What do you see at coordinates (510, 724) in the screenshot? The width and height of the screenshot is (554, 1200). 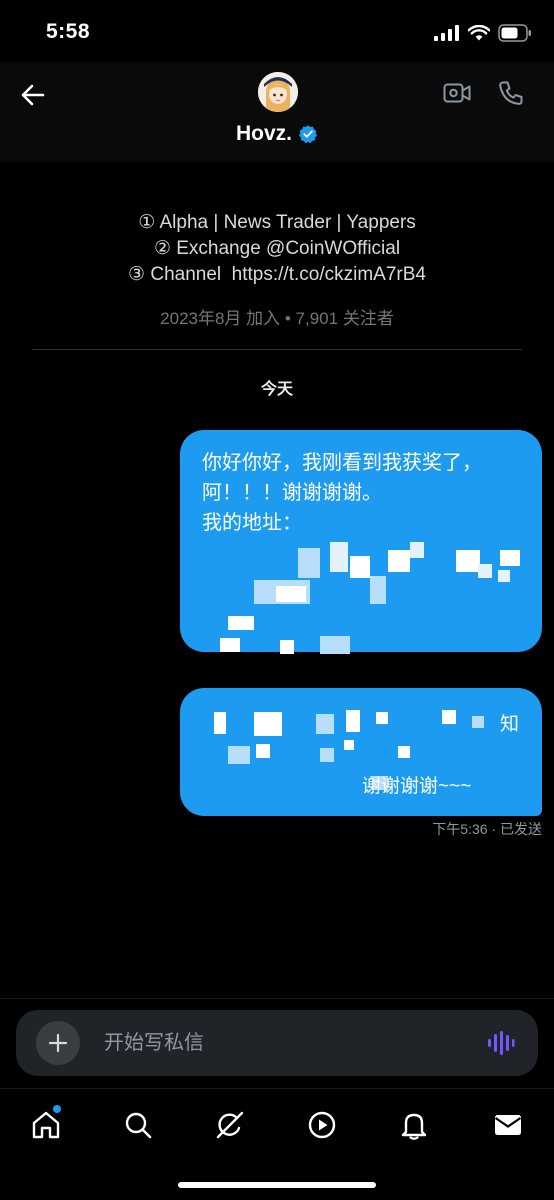 I see `message-fragment: 知` at bounding box center [510, 724].